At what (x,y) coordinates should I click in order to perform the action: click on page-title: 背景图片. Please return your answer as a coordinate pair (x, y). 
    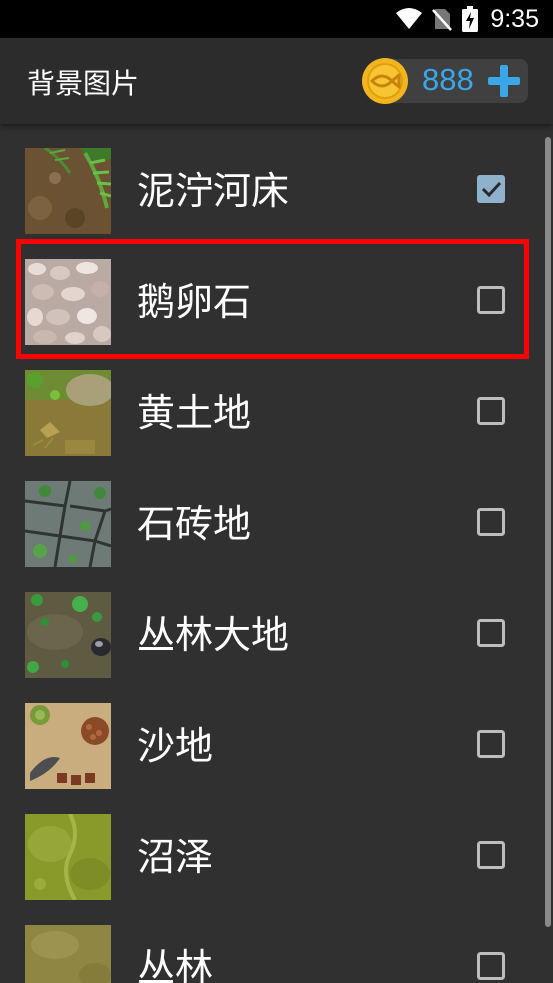
    Looking at the image, I should click on (83, 83).